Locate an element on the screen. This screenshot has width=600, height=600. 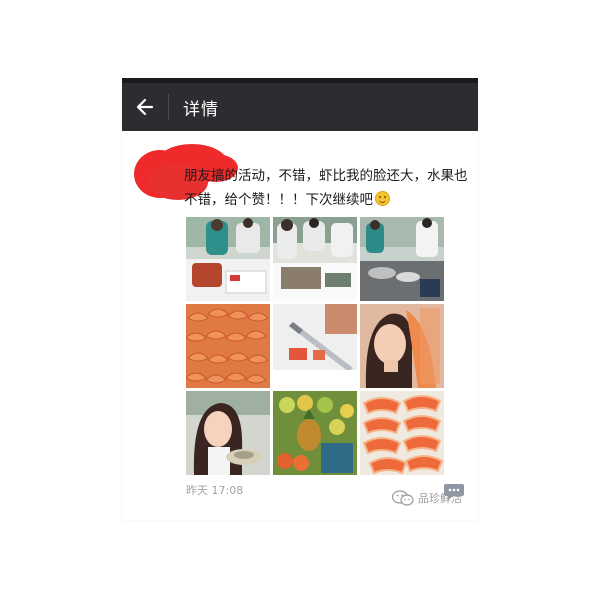
avatar-redacted is located at coordinates (184, 169).